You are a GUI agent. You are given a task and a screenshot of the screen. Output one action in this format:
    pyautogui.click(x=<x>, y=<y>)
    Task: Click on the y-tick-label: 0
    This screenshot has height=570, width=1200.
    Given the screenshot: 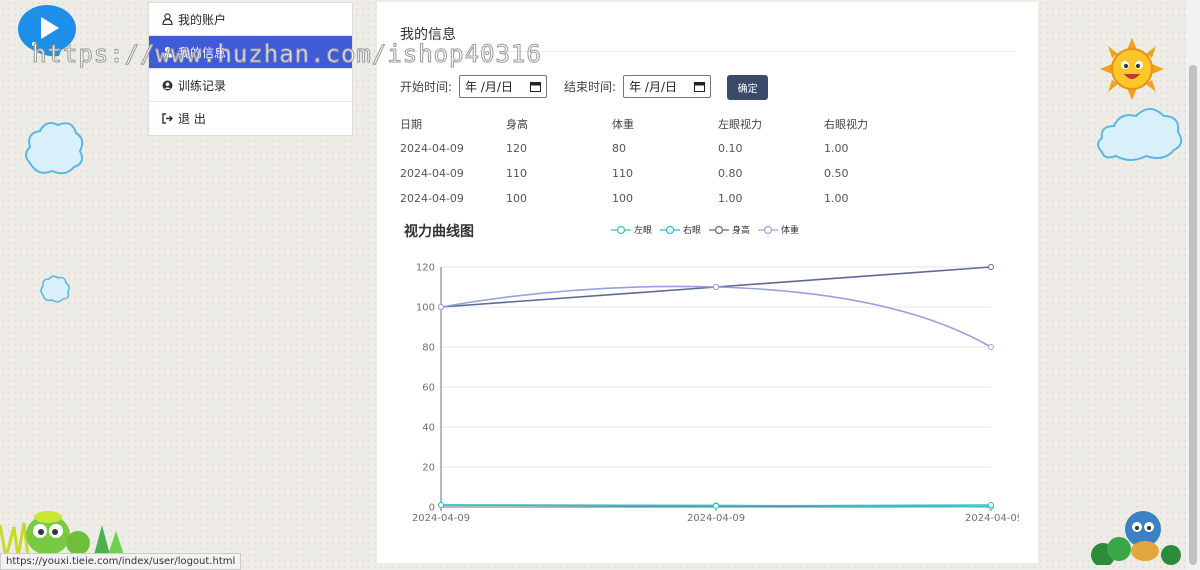 What is the action you would take?
    pyautogui.click(x=432, y=508)
    